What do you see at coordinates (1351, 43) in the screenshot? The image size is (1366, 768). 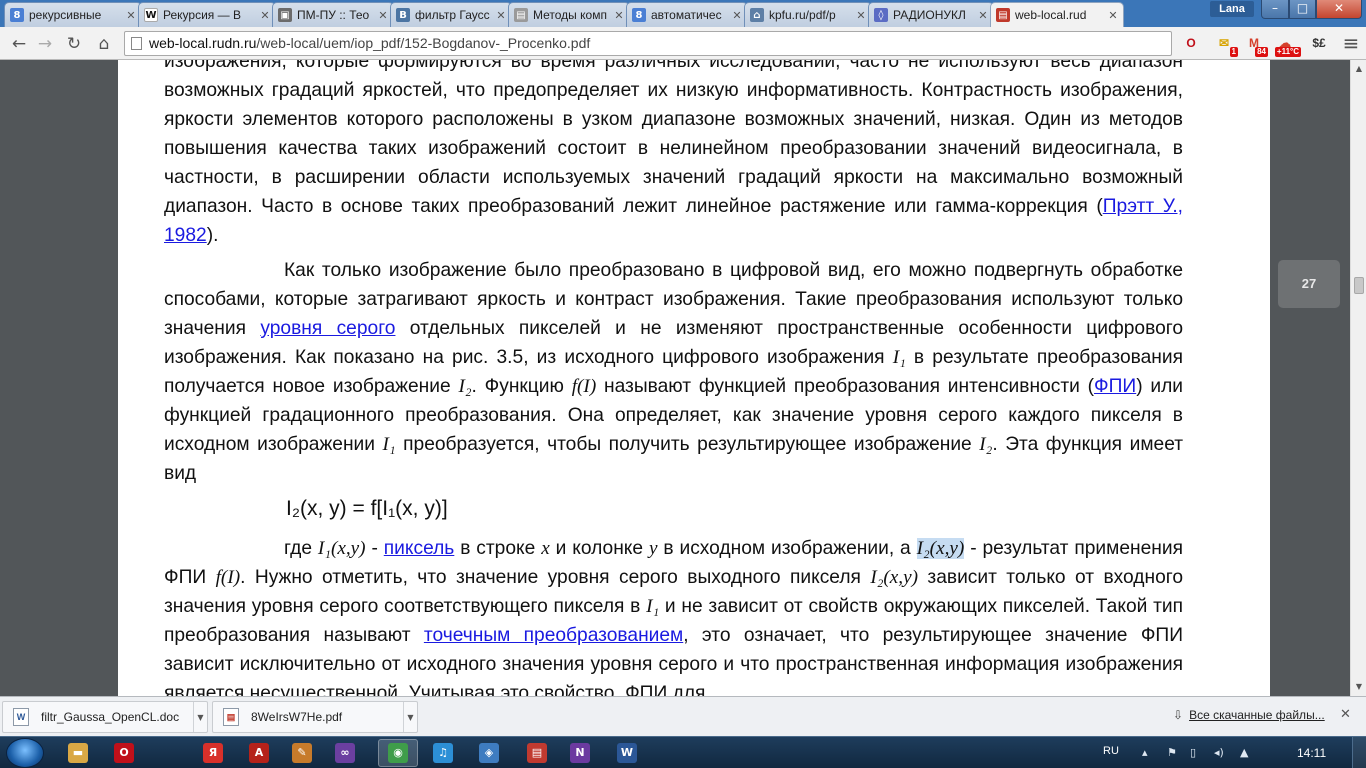 I see `chrome-menu-icon: ≡` at bounding box center [1351, 43].